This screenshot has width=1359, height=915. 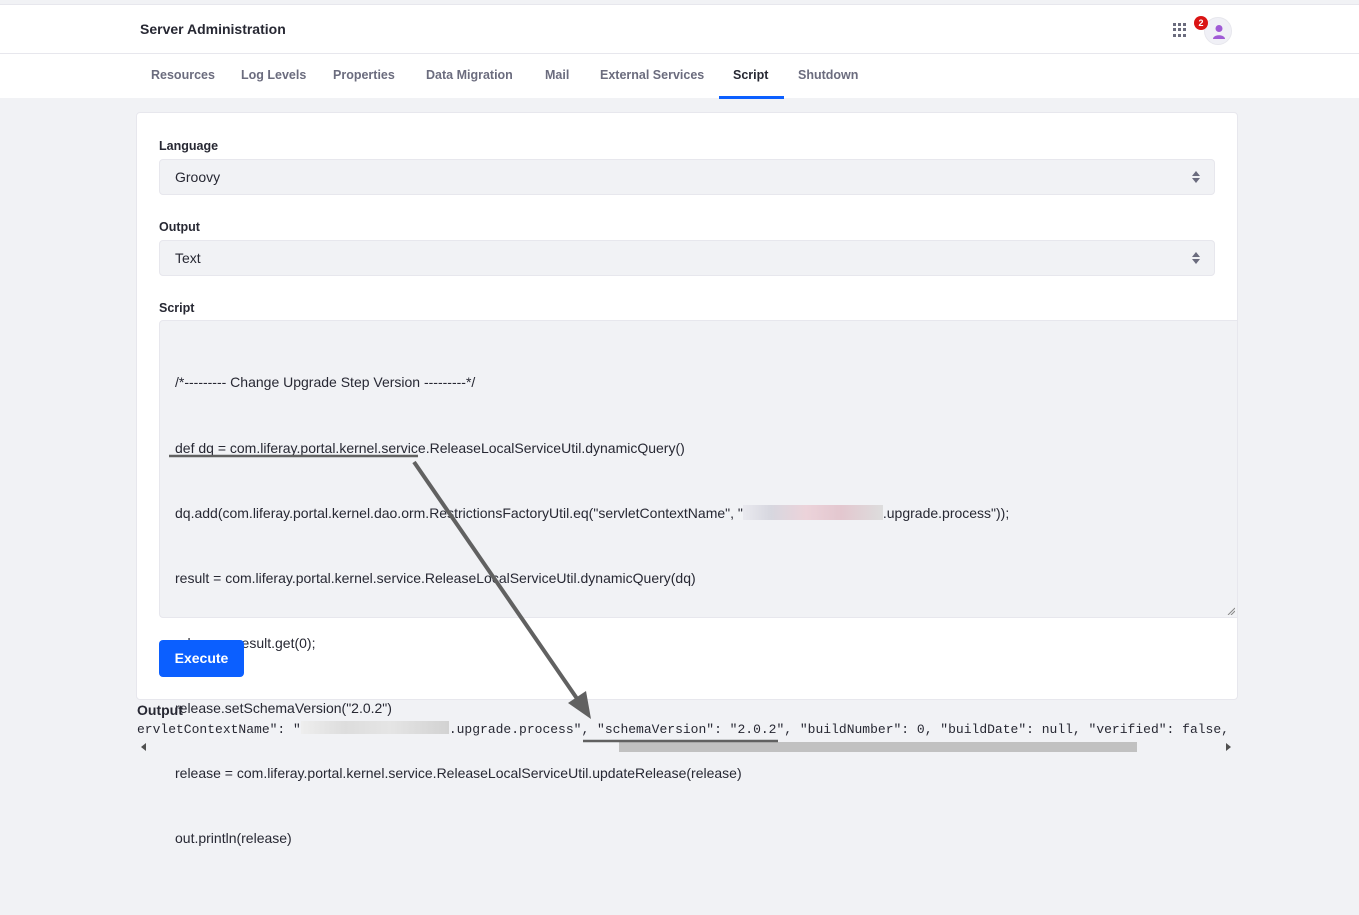 I want to click on code-line: out.println(release), so click(x=233, y=838).